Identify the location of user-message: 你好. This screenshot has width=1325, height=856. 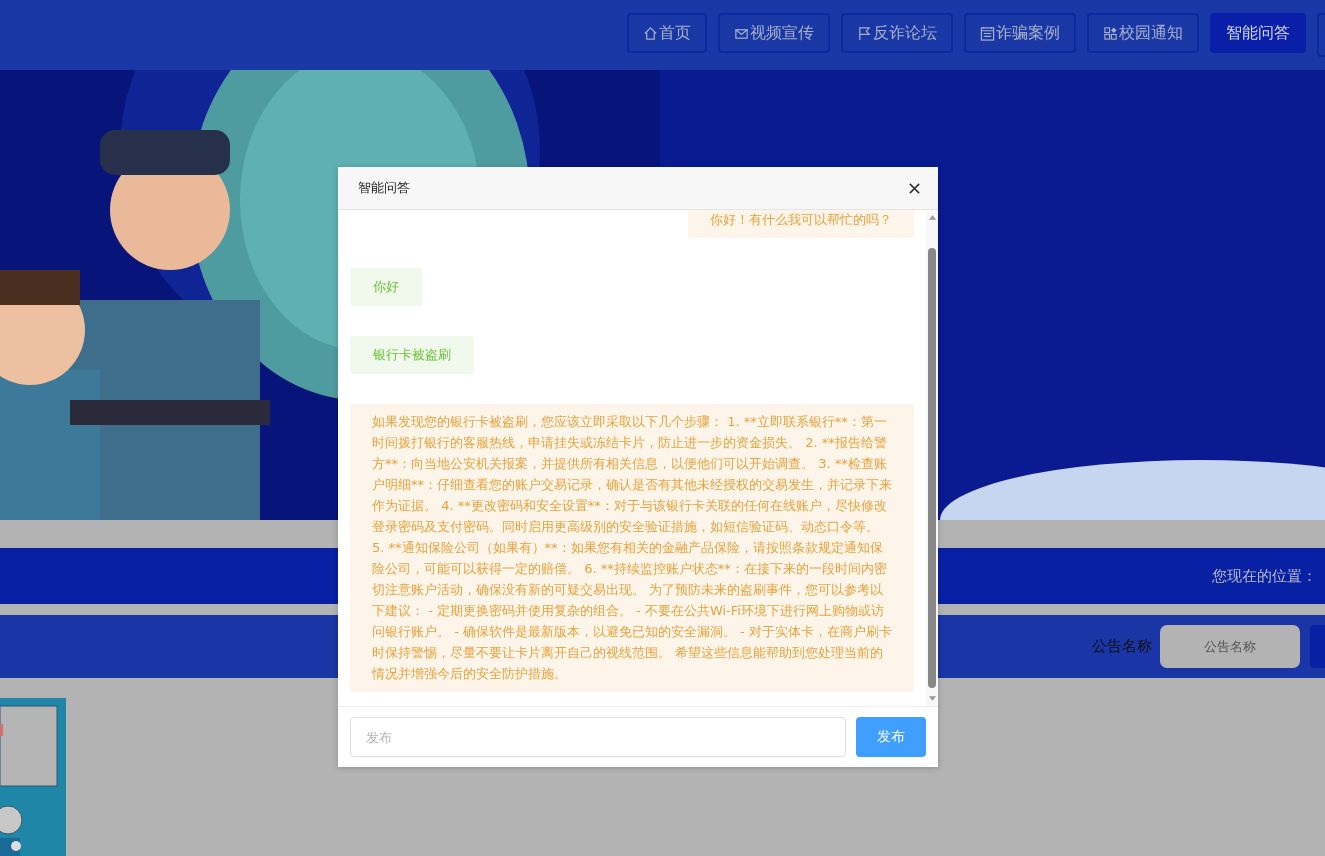
(386, 287).